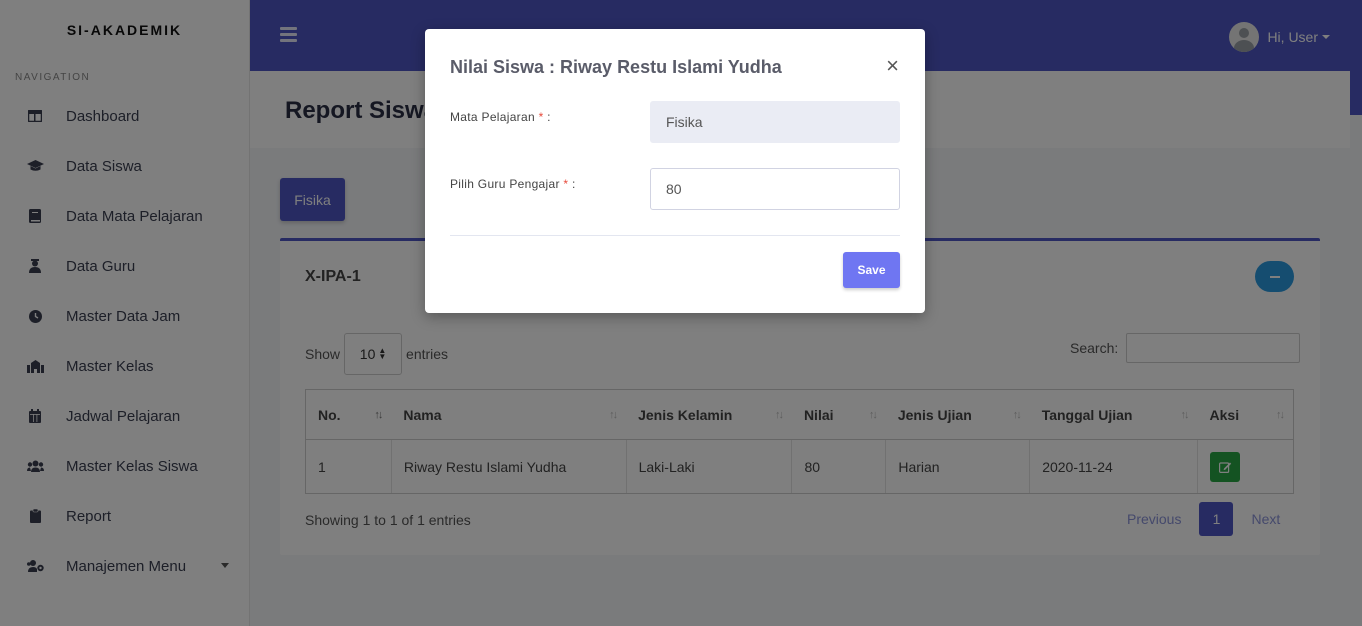  I want to click on modal-title: Nilai Siswa : Riway Restu Islami Yudha, so click(616, 67).